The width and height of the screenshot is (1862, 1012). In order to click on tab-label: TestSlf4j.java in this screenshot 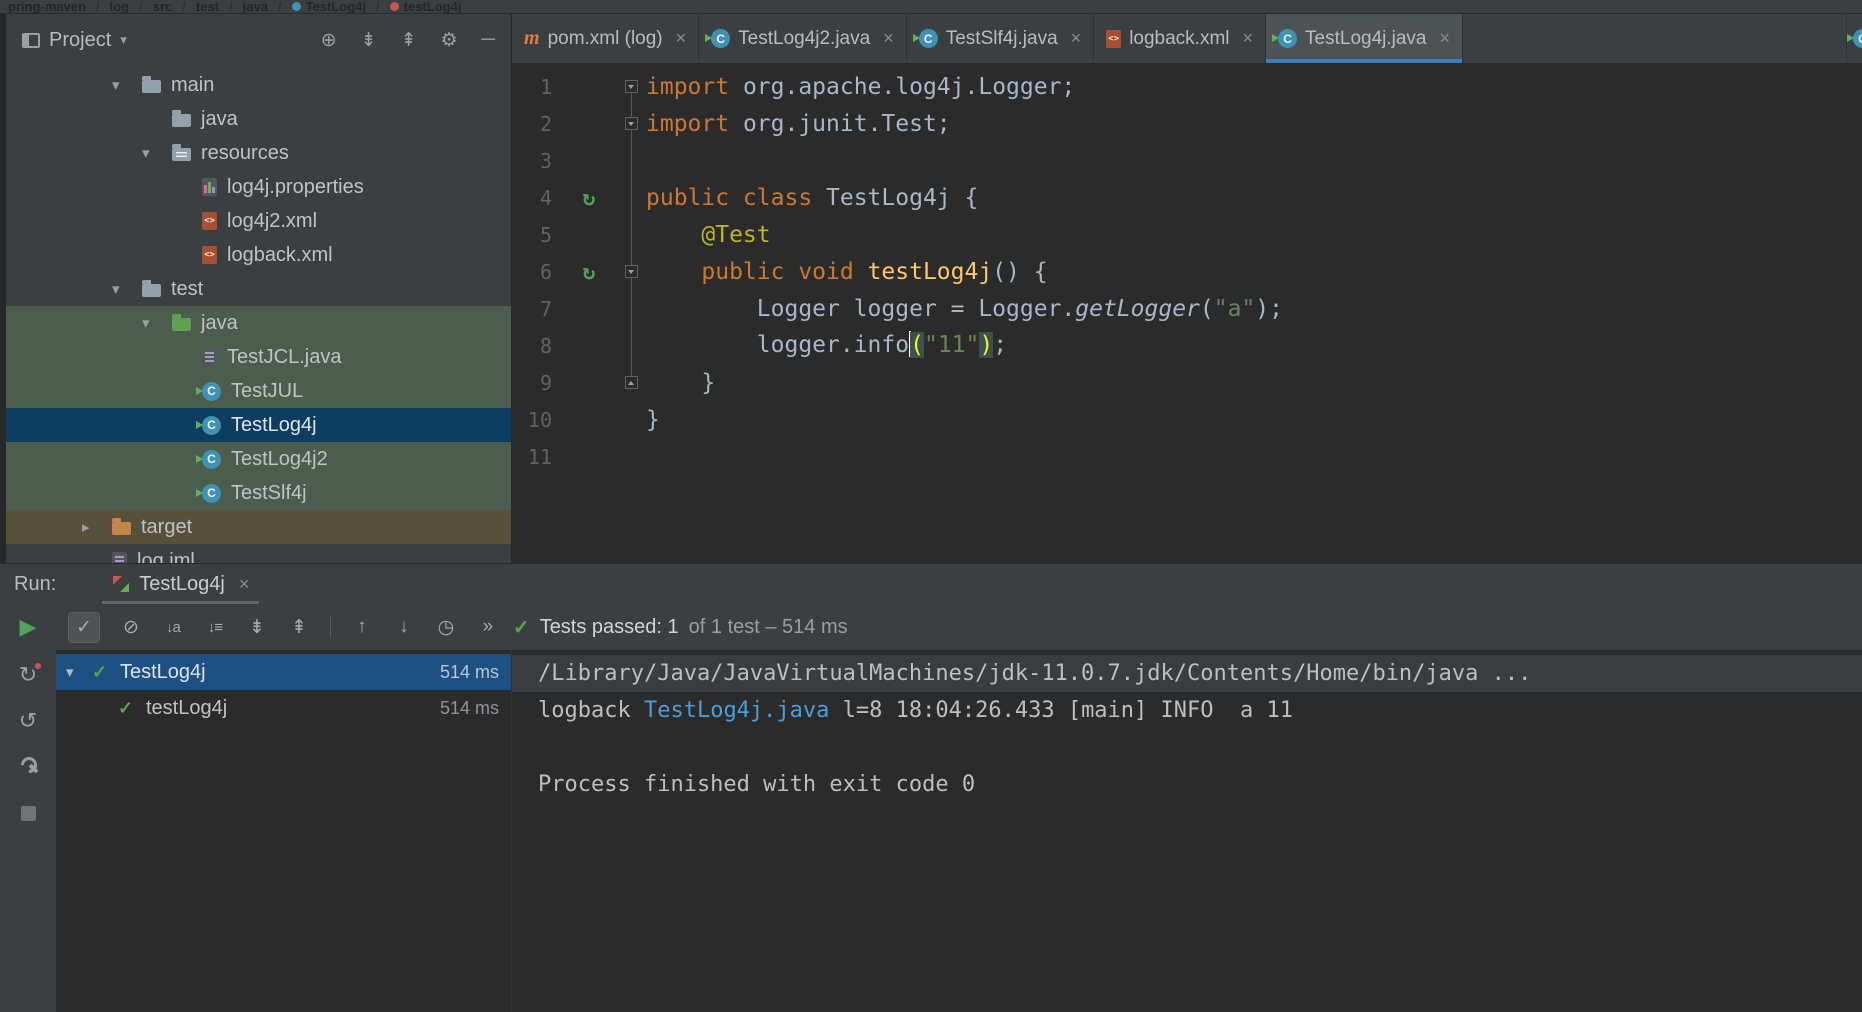, I will do `click(1001, 38)`.